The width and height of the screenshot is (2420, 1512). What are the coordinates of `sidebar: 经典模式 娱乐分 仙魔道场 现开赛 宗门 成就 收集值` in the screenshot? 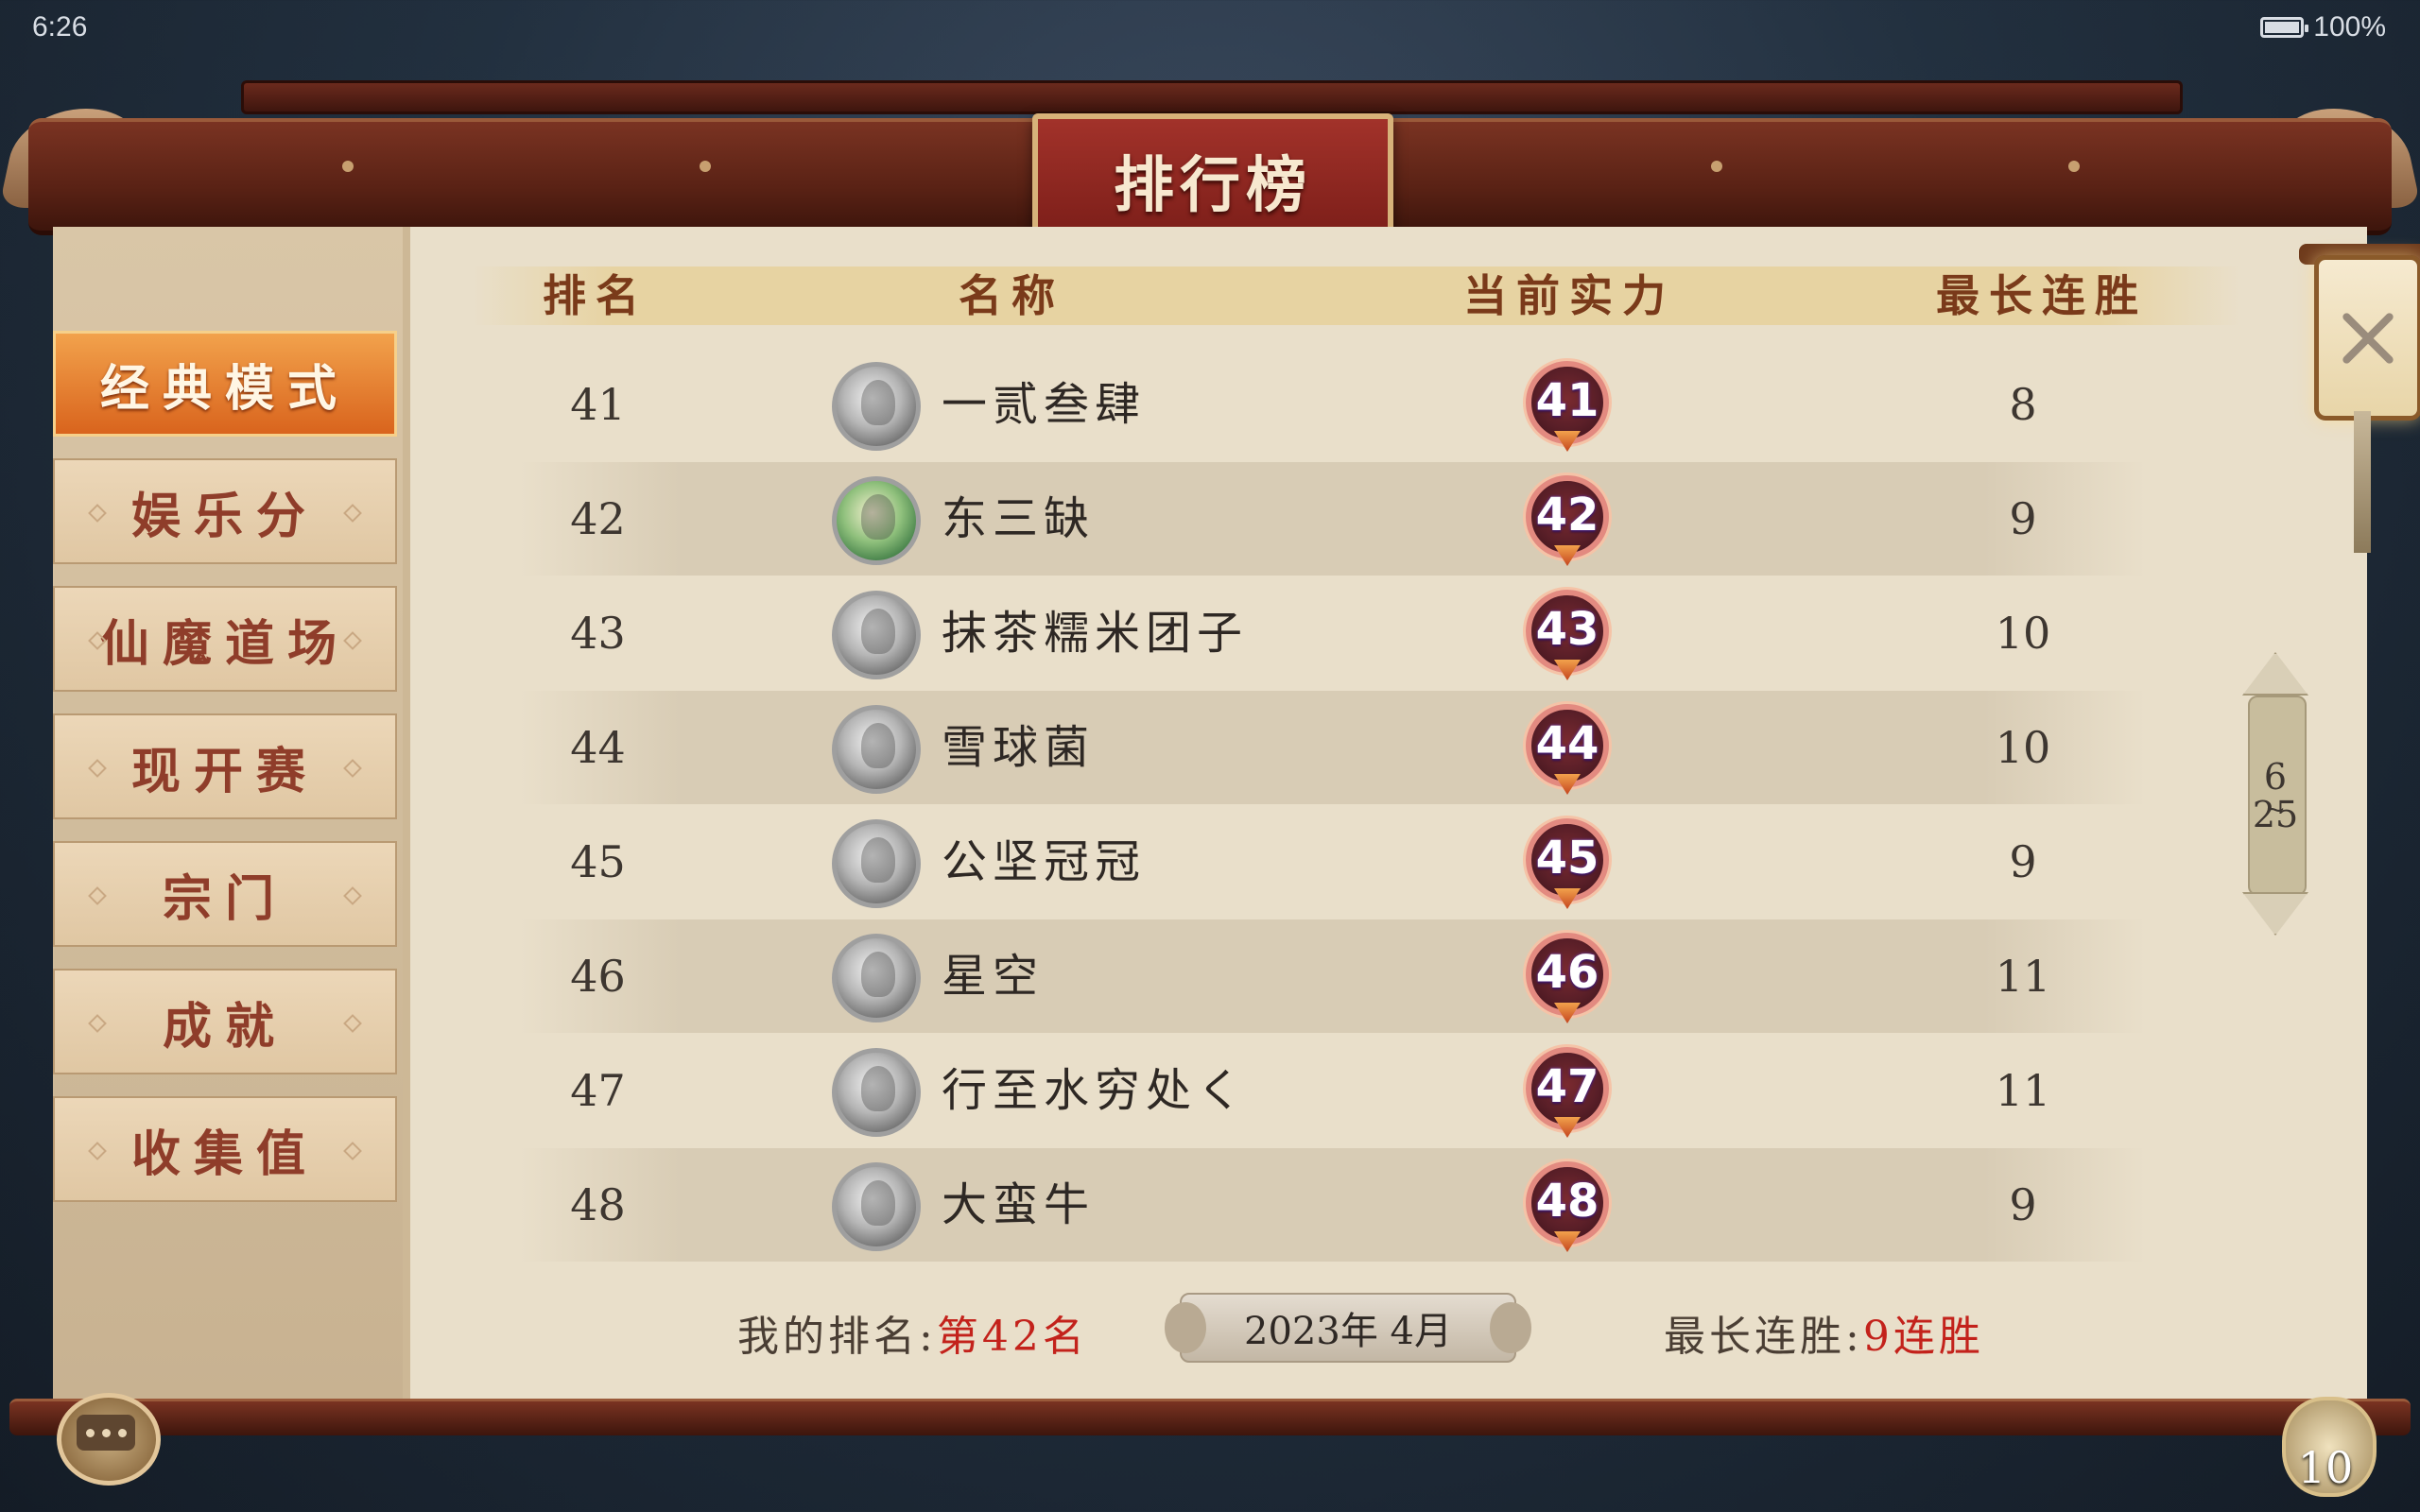 It's located at (228, 813).